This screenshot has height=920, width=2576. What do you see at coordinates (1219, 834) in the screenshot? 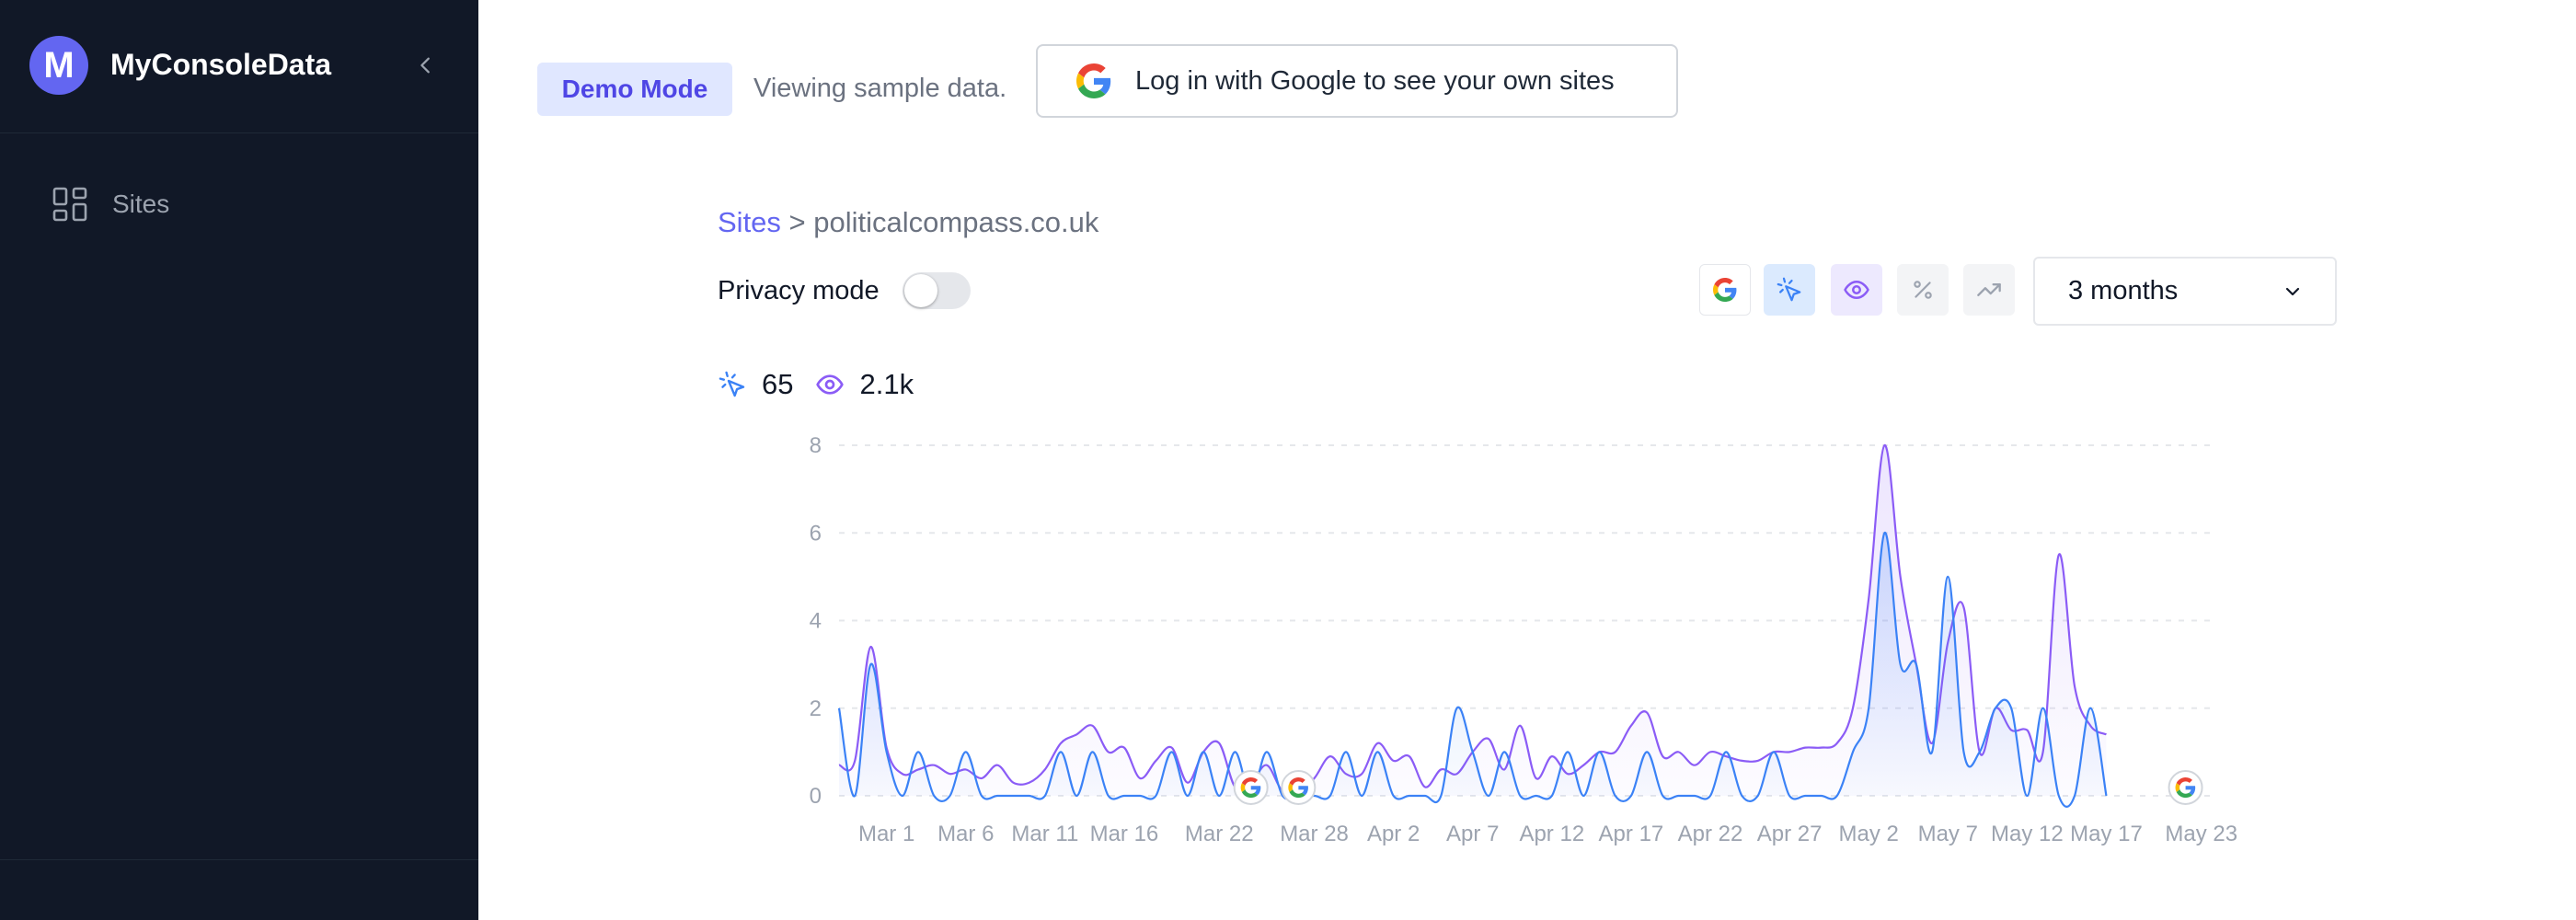
I see `x-tick-label: Mar 22` at bounding box center [1219, 834].